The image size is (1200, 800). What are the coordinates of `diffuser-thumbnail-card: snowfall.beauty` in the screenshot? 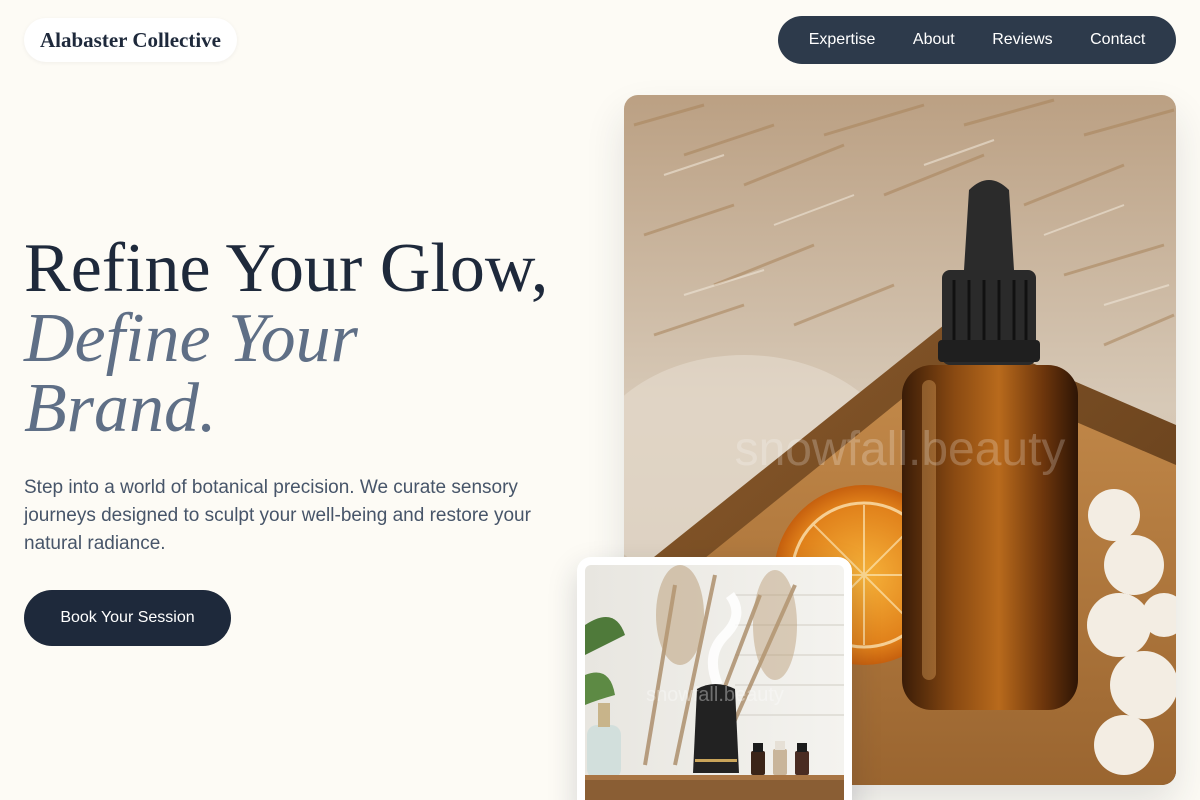 It's located at (714, 678).